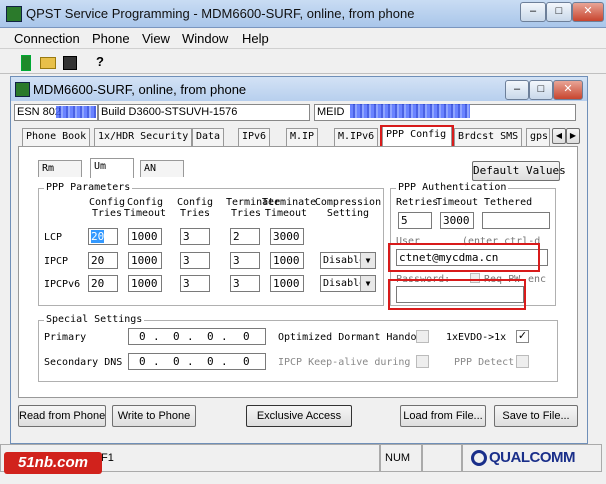 This screenshot has height=484, width=606. What do you see at coordinates (197, 336) in the screenshot?
I see `primary-dns-input: 0 . 0 . 0 . 0` at bounding box center [197, 336].